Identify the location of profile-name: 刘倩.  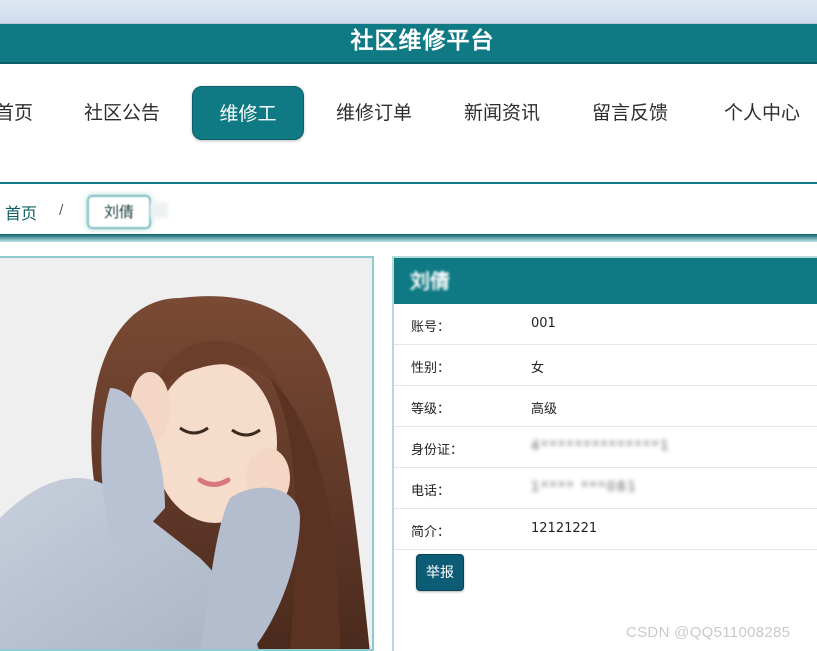
(430, 281).